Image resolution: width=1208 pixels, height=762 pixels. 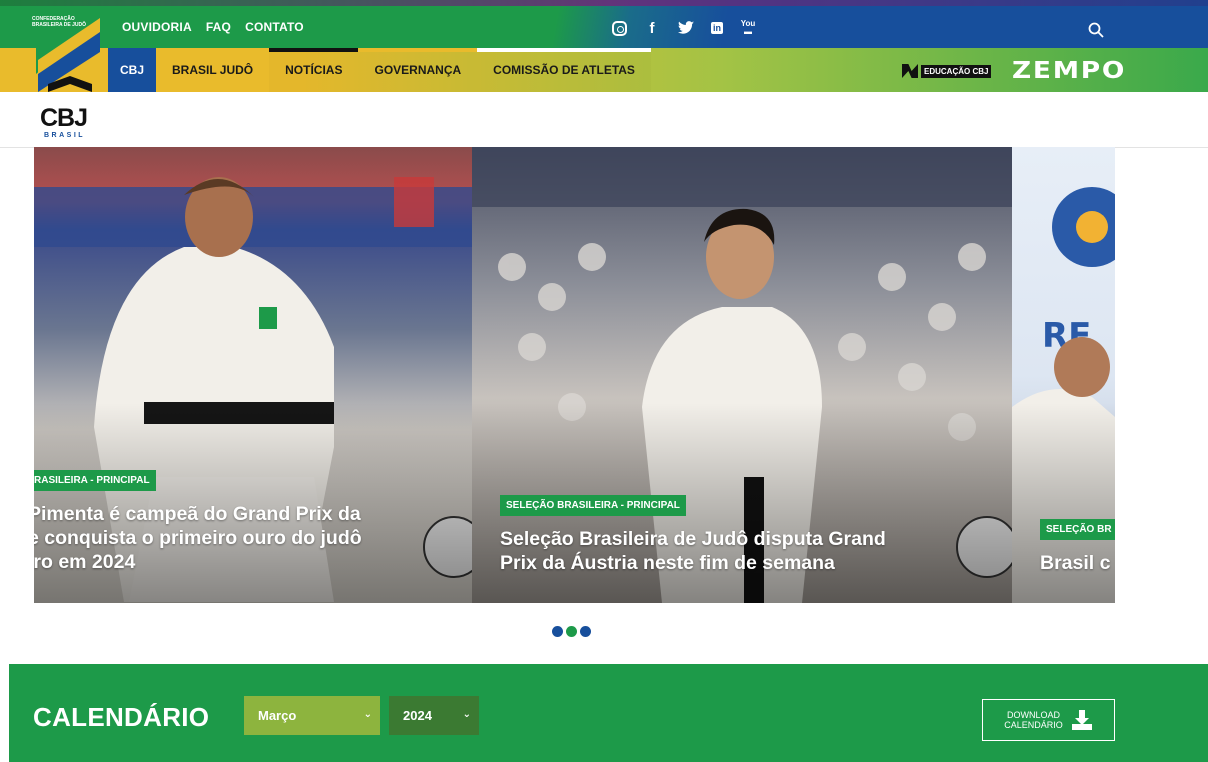 I want to click on faq-link: FAQ, so click(x=218, y=27).